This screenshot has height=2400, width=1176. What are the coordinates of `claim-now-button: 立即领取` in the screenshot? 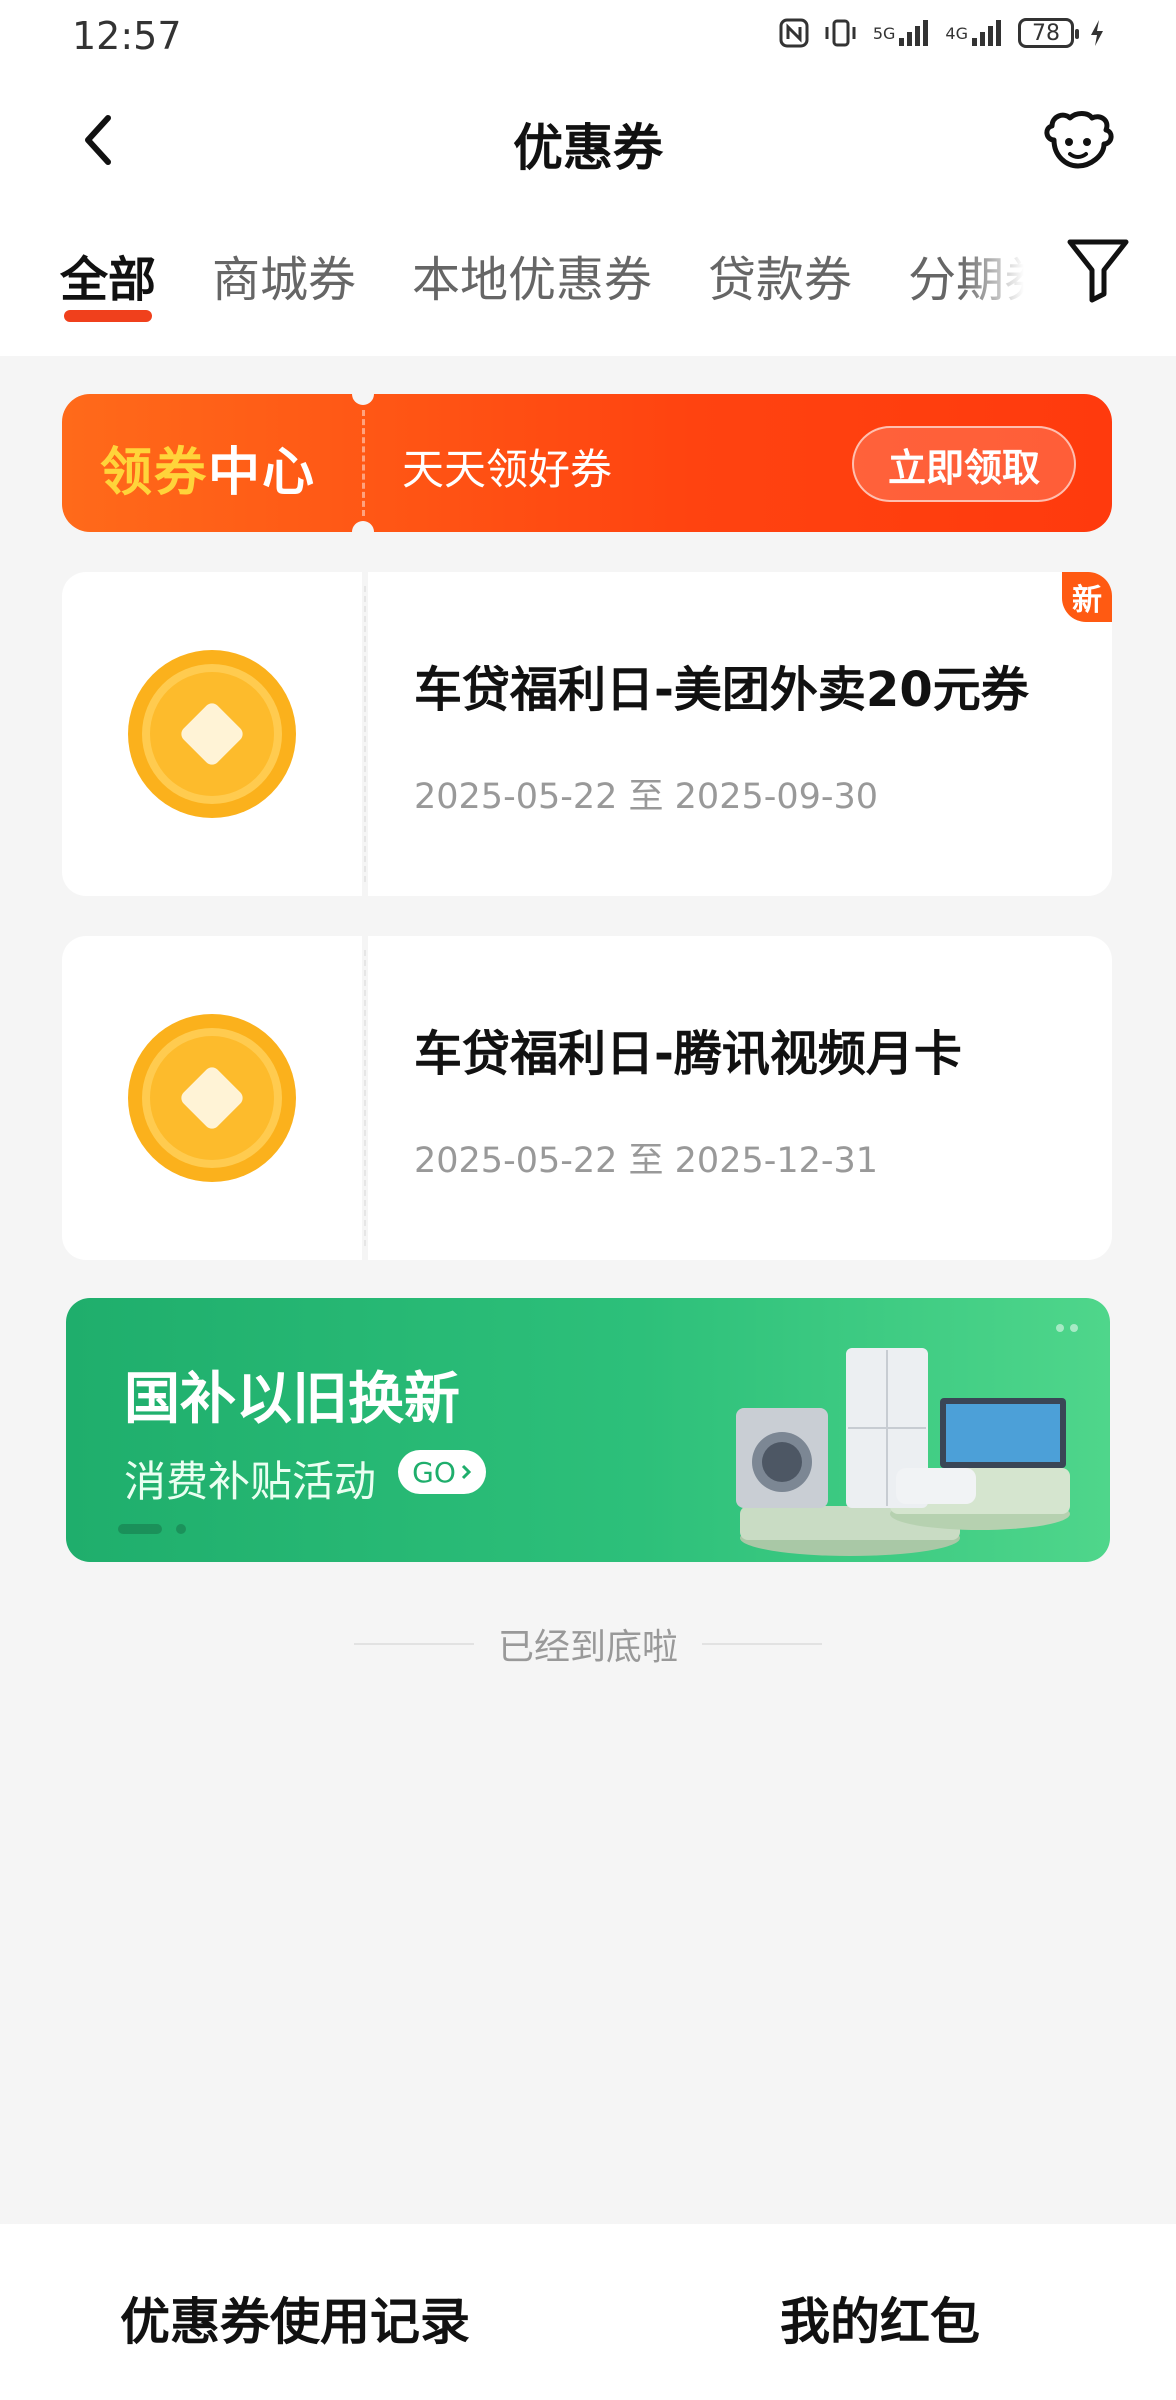 It's located at (964, 464).